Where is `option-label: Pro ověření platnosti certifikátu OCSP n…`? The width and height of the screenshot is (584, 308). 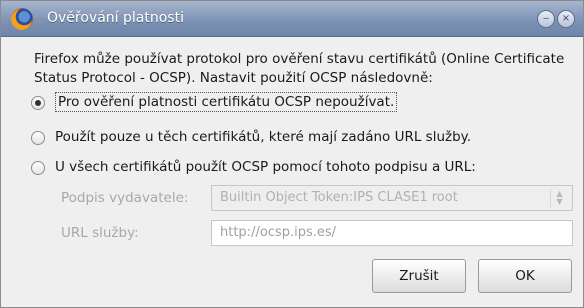
option-label: Pro ověření platnosti certifikátu OCSP n… is located at coordinates (226, 102).